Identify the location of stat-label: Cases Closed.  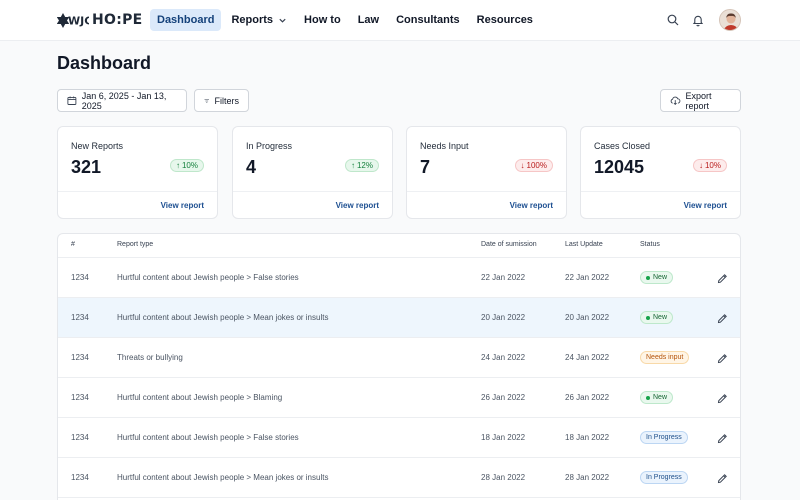
(622, 146).